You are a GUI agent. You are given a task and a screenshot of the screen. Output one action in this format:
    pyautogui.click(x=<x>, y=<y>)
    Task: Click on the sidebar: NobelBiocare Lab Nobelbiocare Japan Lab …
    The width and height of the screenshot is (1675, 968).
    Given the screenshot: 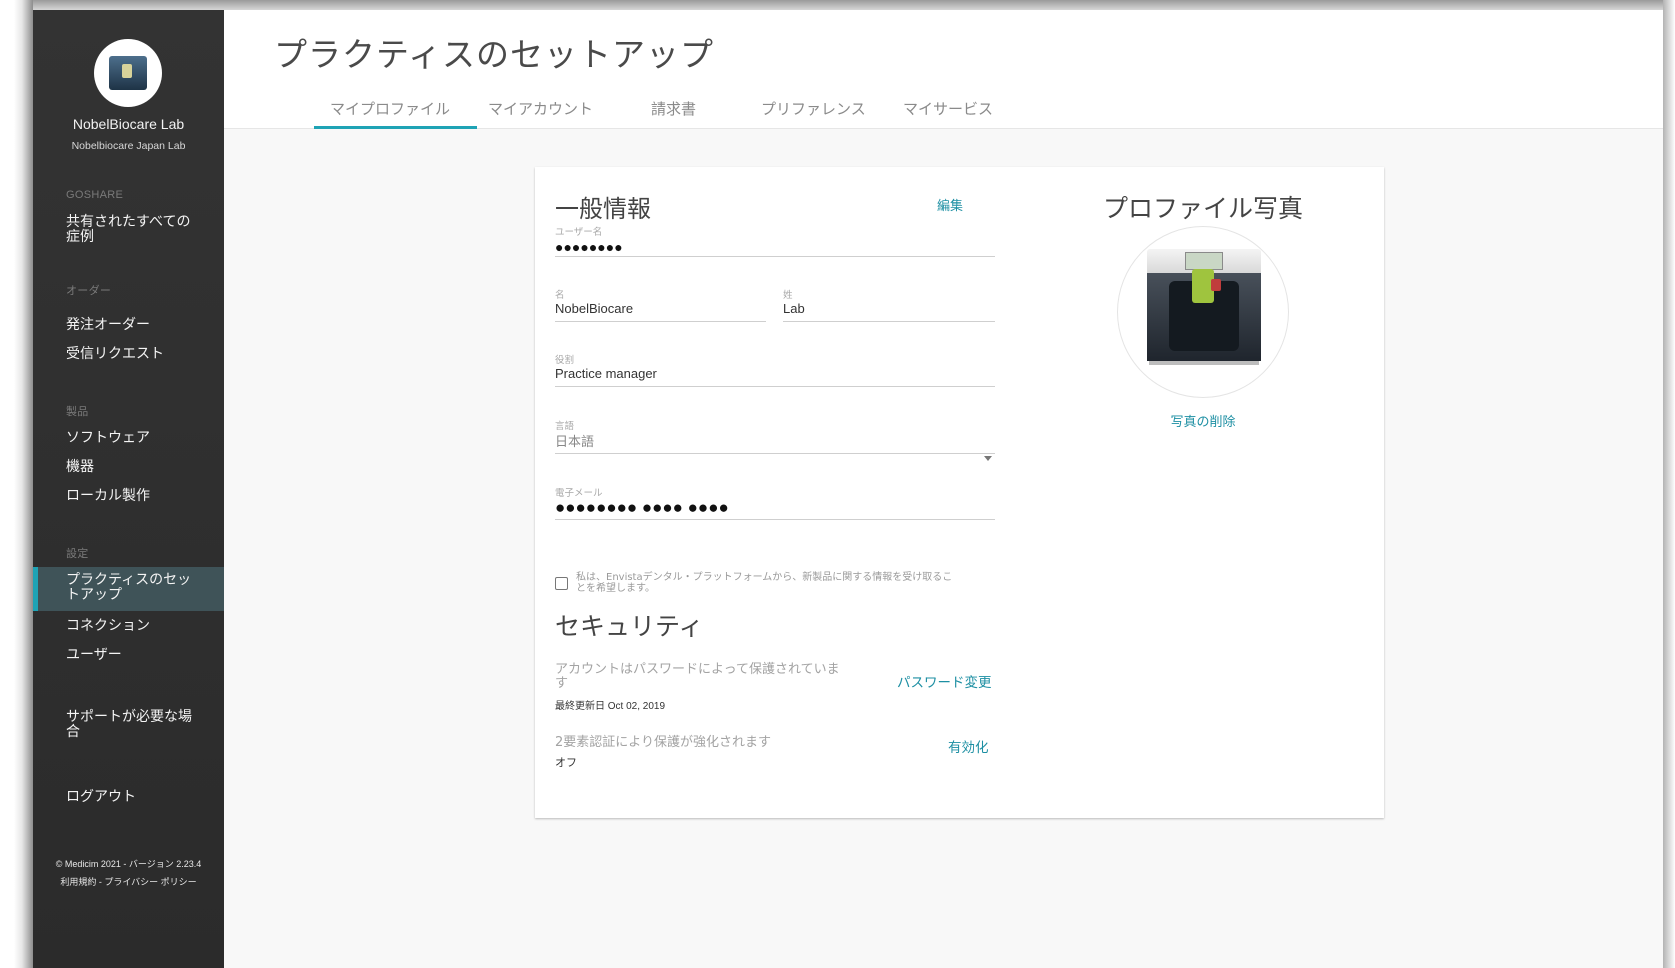 What is the action you would take?
    pyautogui.click(x=128, y=489)
    